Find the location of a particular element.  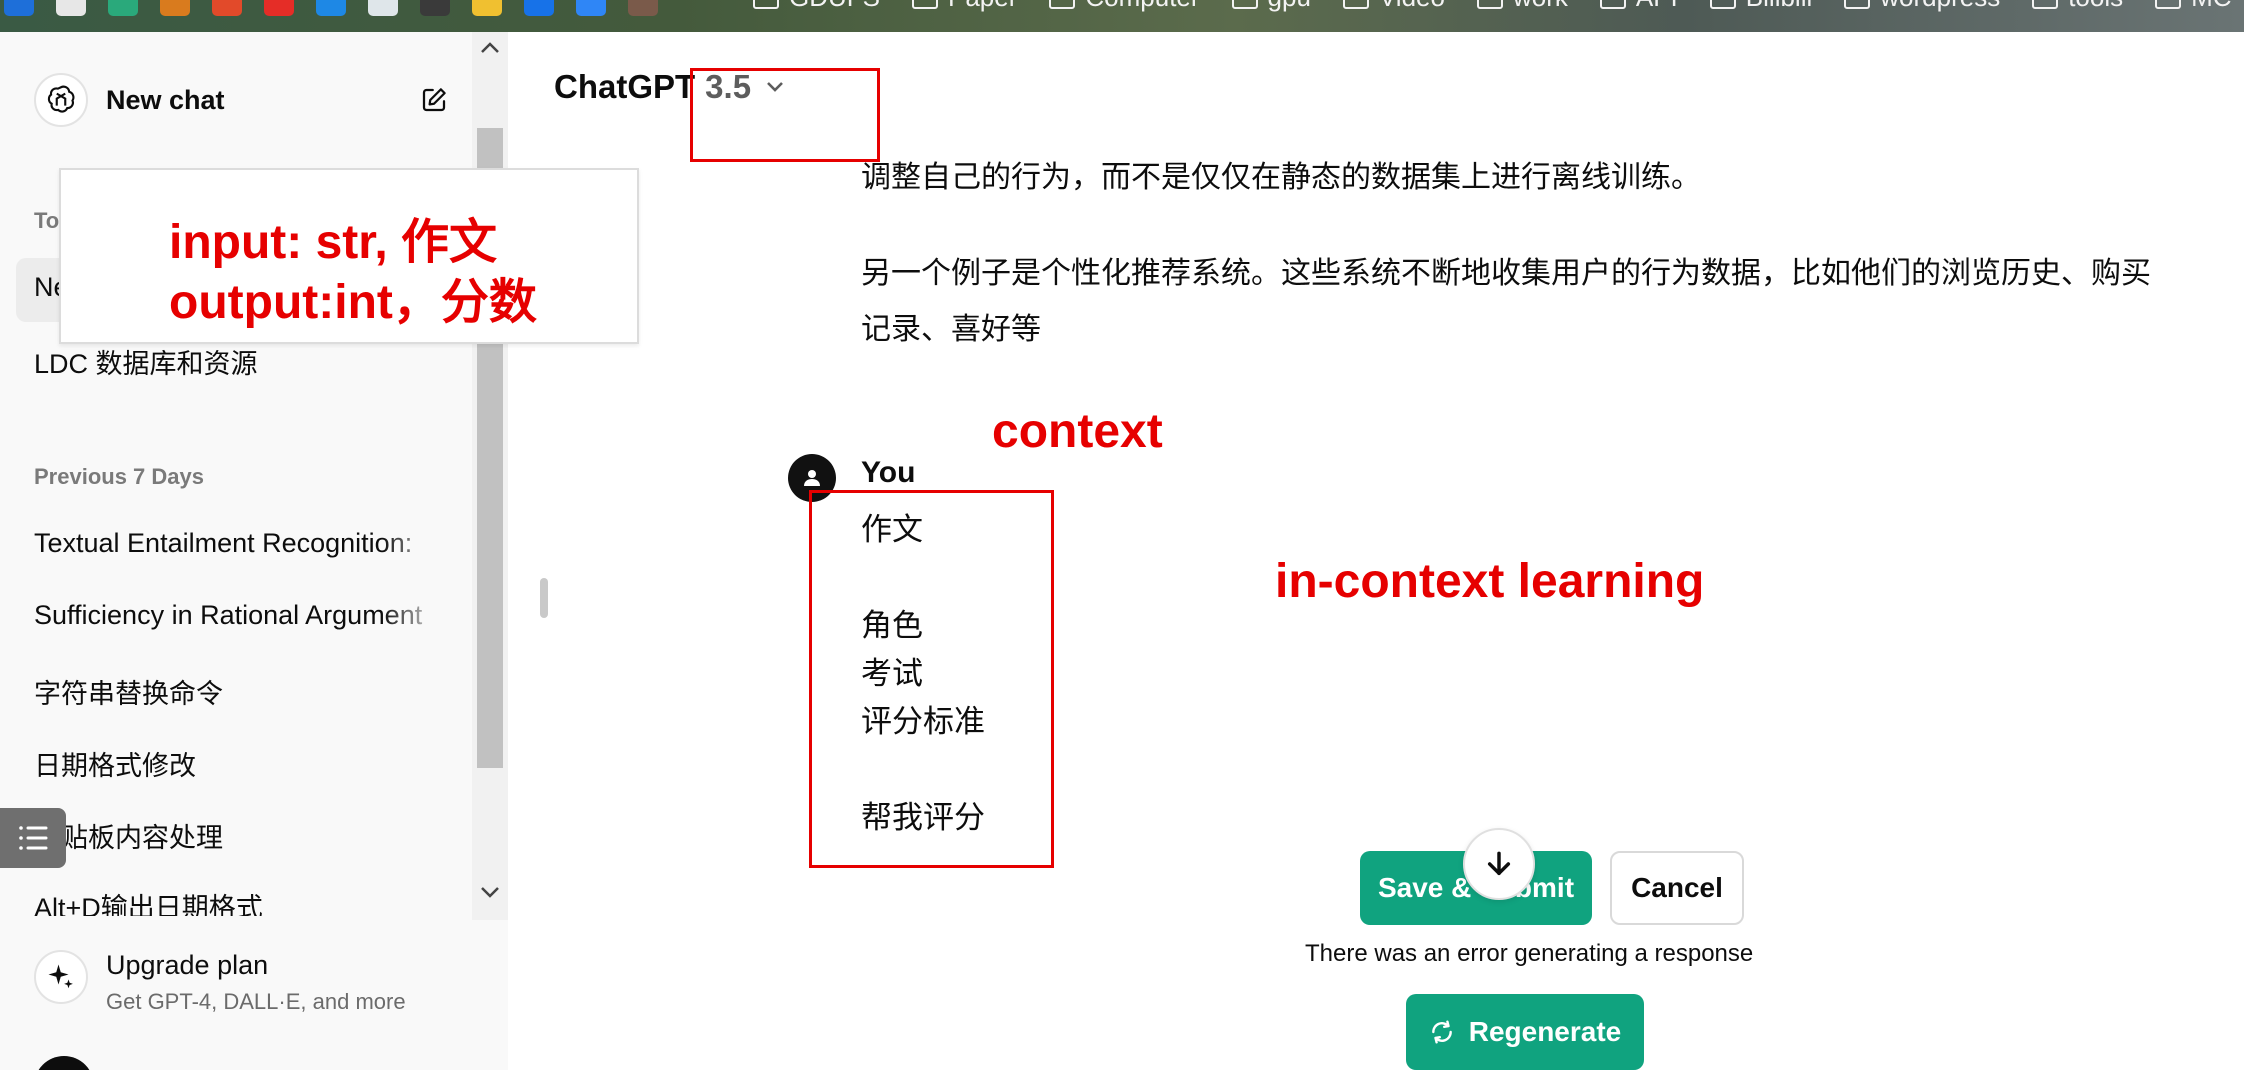

chat-history-item: Textual Entailment Recognition: is located at coordinates (239, 543).